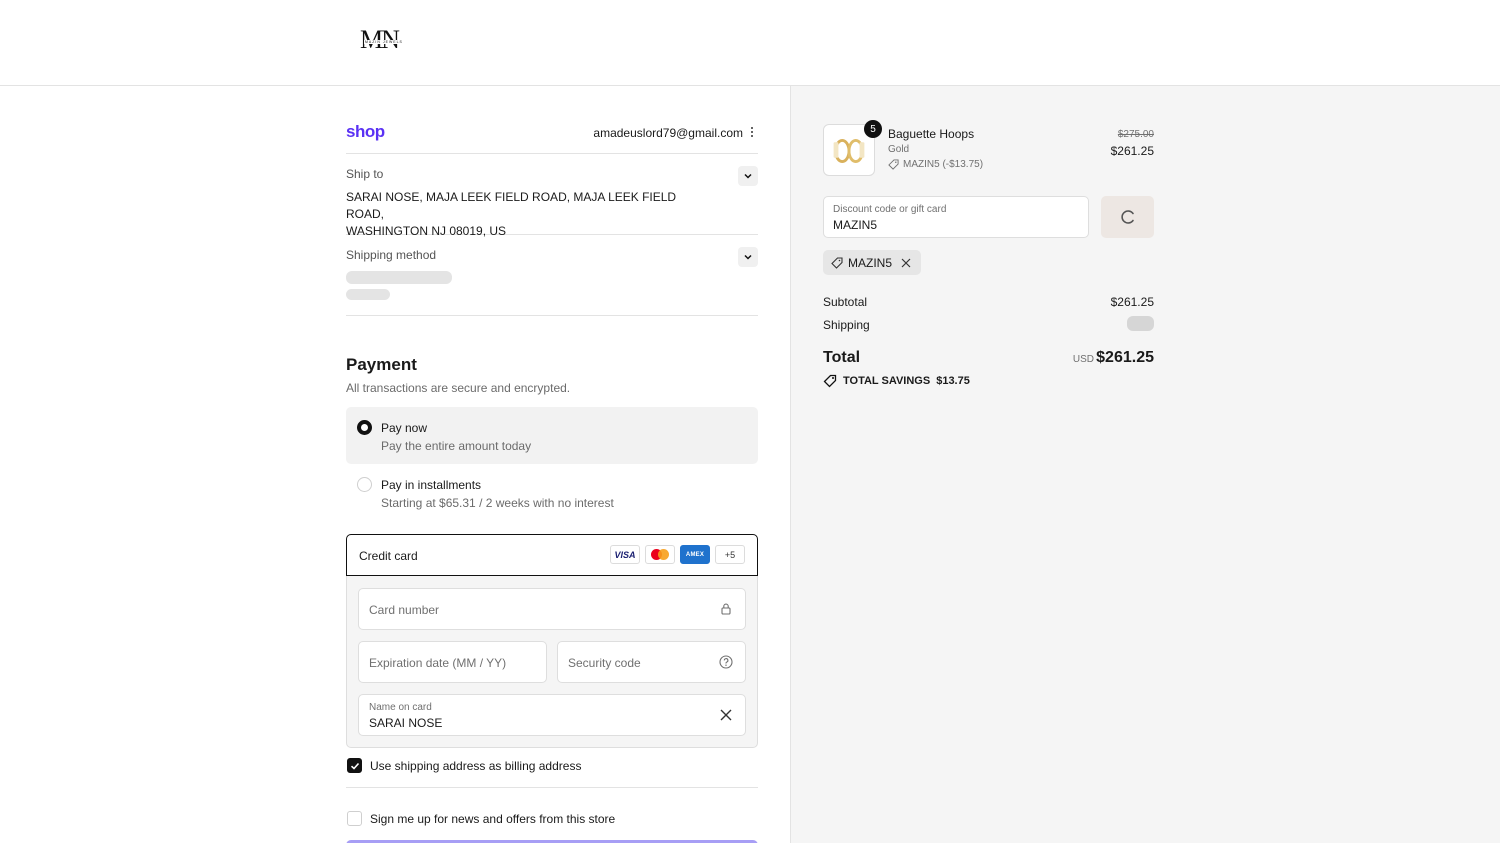  Describe the element at coordinates (384, 42) in the screenshot. I see `logo-tagline: MAZIN JEWELS` at that location.